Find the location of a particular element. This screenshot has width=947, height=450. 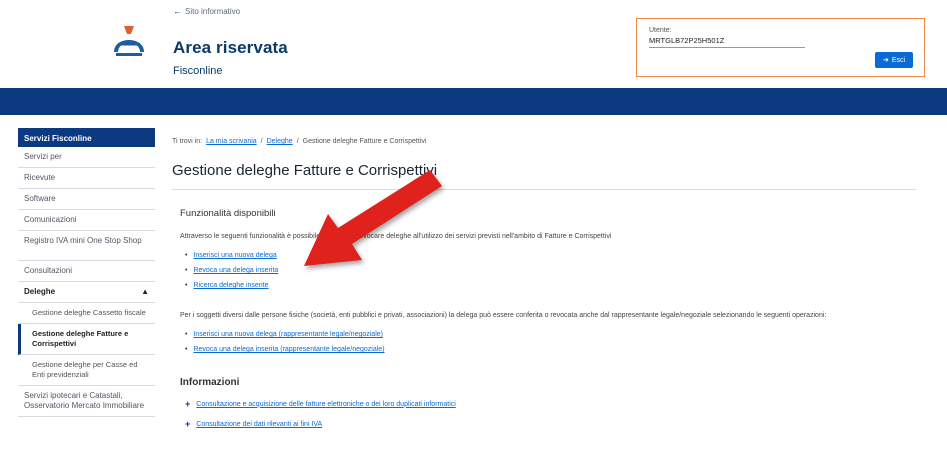

page-area-subtitle: Fisconline is located at coordinates (198, 71).